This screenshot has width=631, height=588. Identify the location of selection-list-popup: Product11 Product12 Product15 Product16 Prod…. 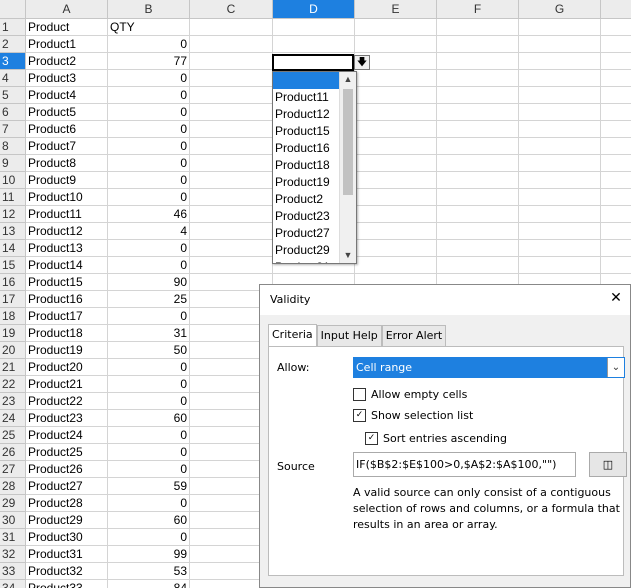
(314, 167).